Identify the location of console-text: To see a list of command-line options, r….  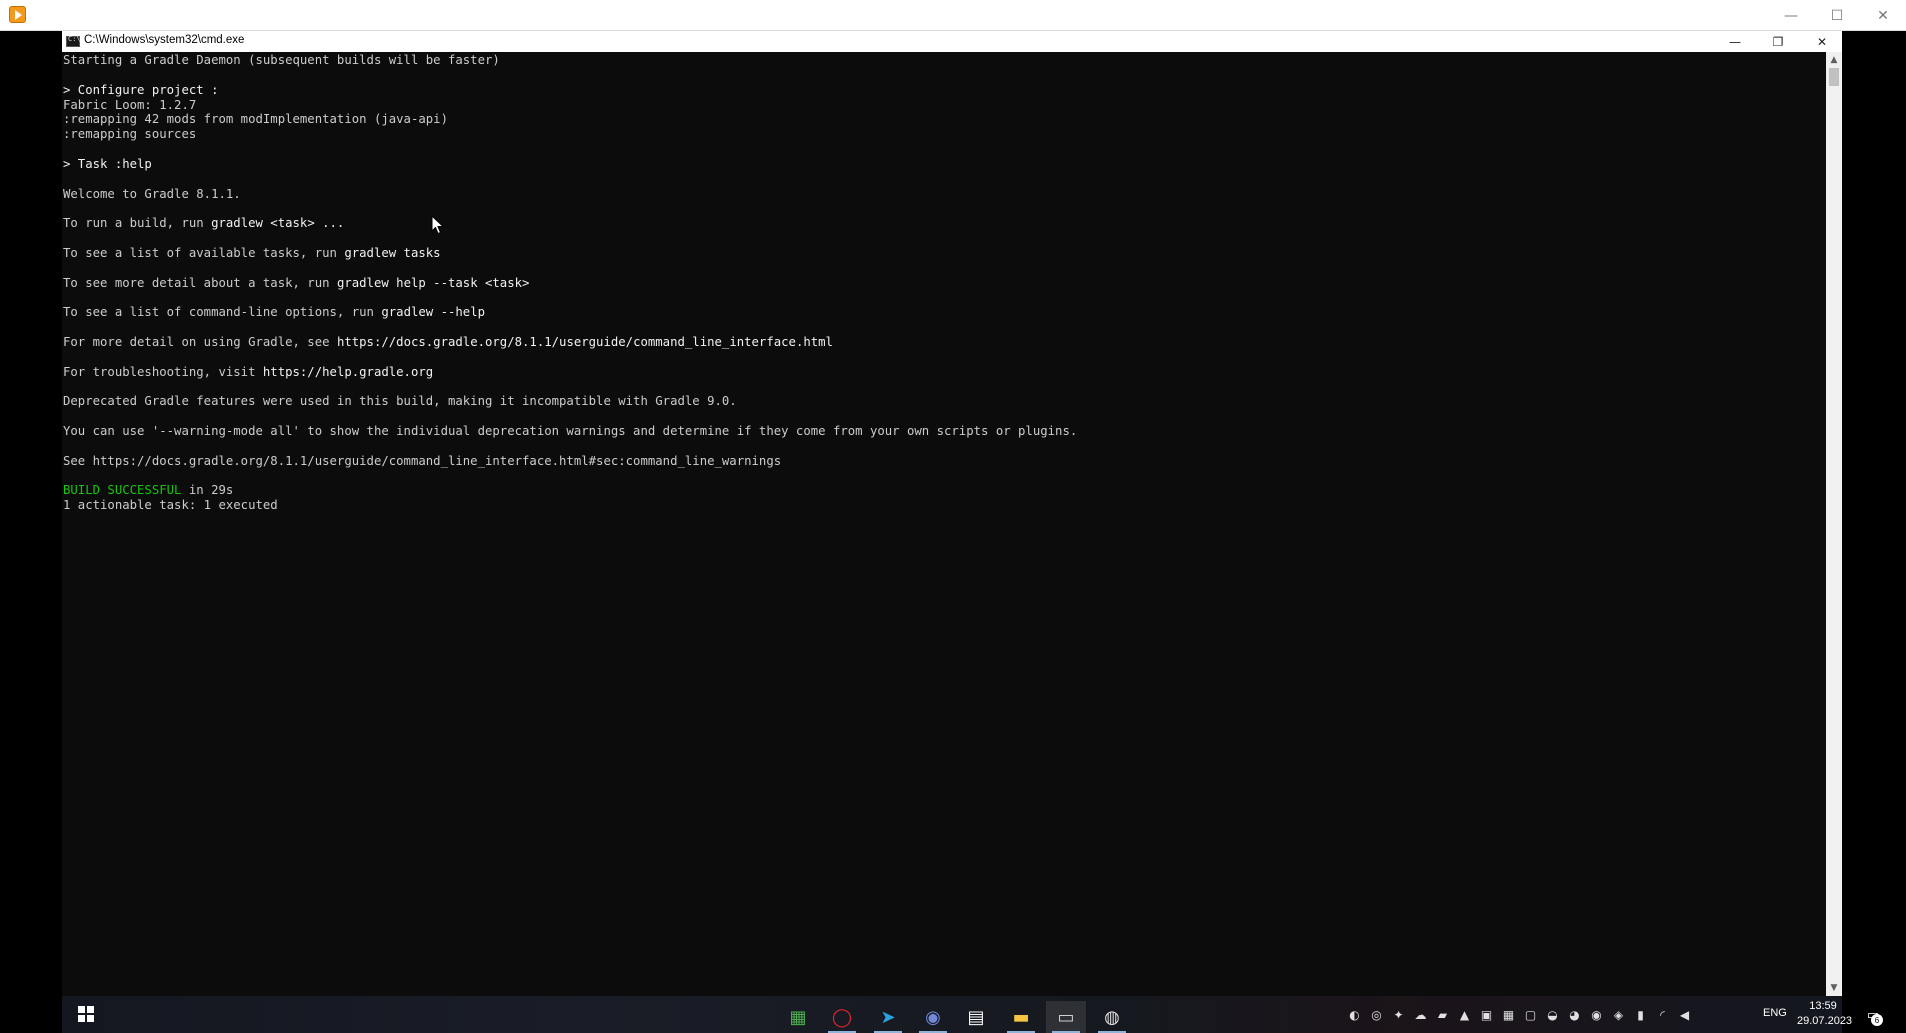
(222, 312).